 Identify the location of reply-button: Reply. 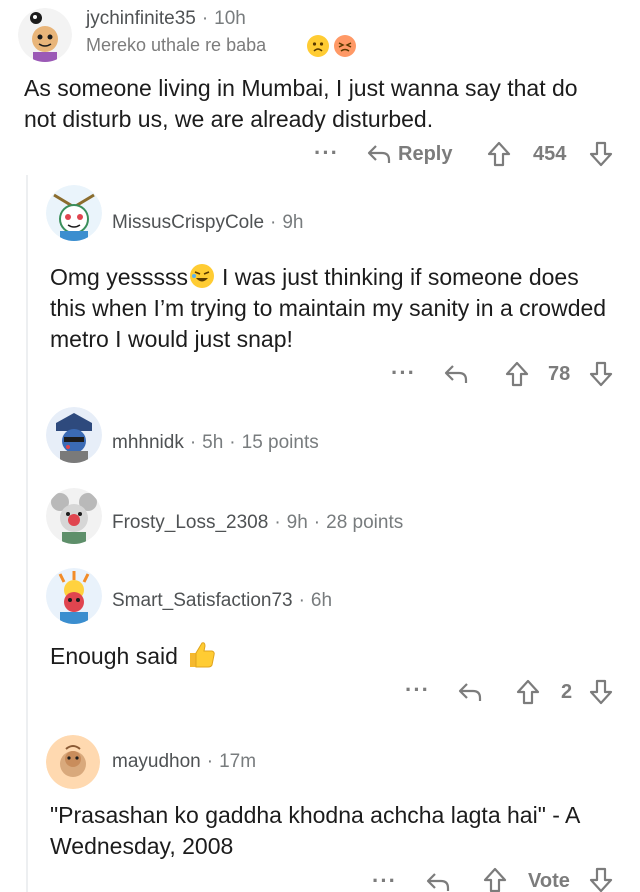
(425, 154).